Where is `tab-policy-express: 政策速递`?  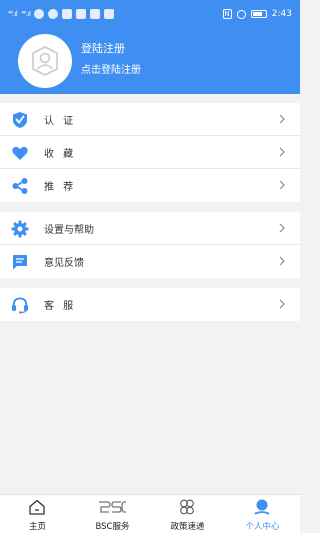 tab-policy-express: 政策速递 is located at coordinates (187, 514).